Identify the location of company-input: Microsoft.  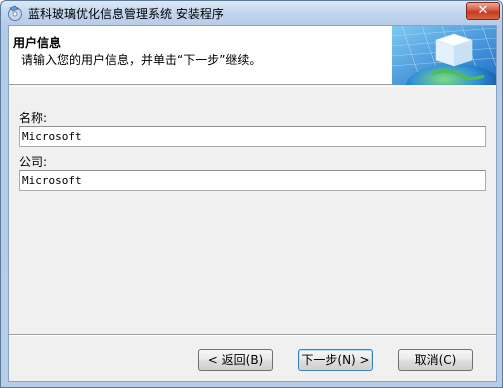
(252, 180).